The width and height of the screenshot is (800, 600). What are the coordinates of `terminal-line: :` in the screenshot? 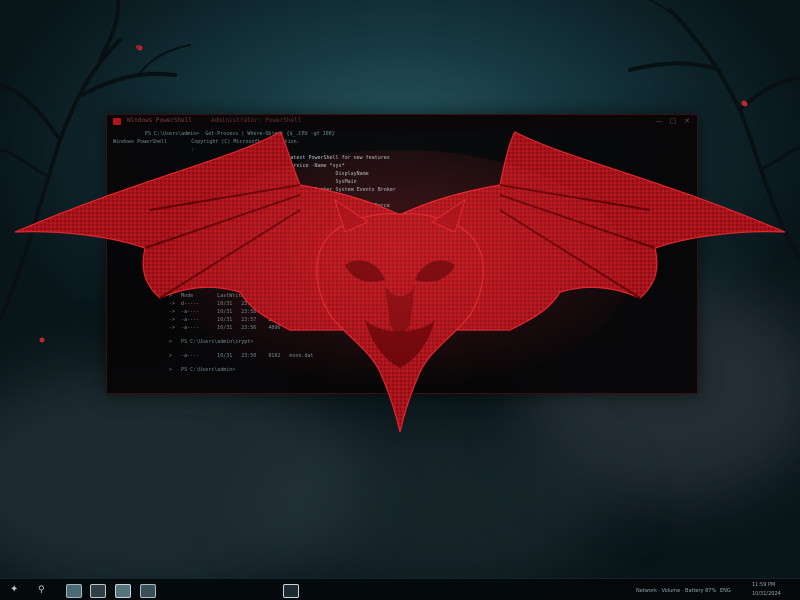 It's located at (154, 150).